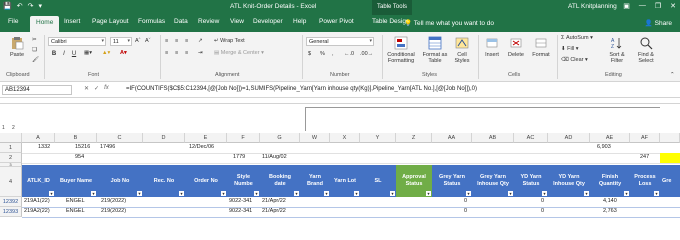  I want to click on format-as-table-button: Format as Table, so click(435, 50).